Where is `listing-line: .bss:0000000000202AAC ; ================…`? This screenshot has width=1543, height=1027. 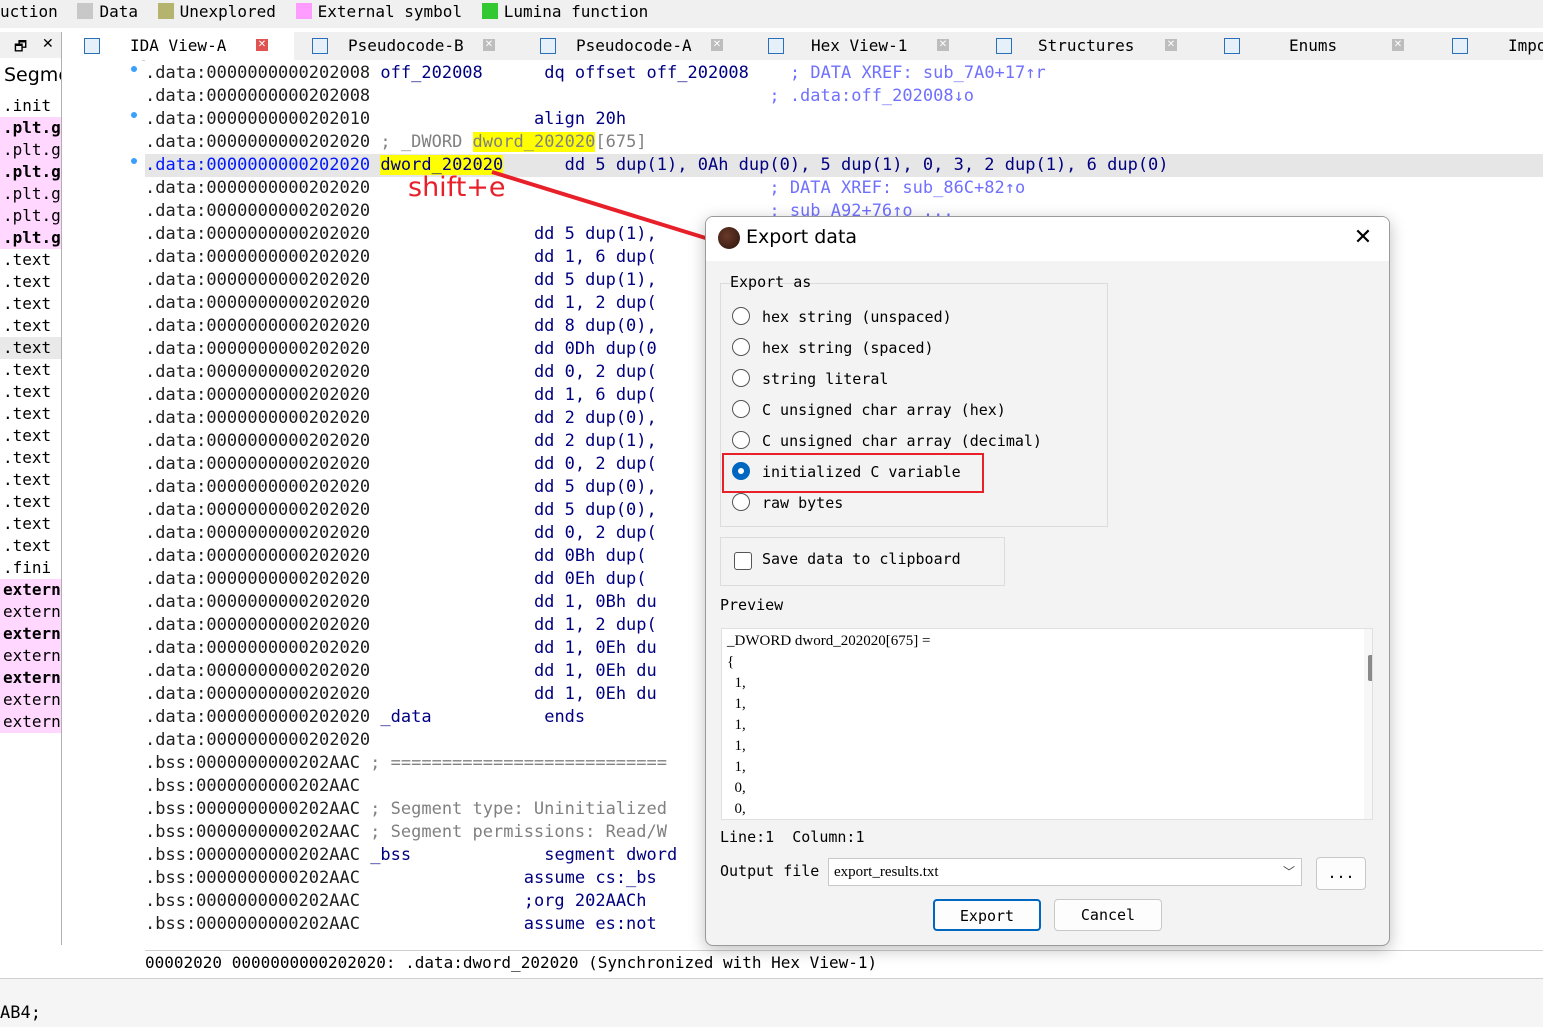
listing-line: .bss:0000000000202AAC ; ================… is located at coordinates (406, 763).